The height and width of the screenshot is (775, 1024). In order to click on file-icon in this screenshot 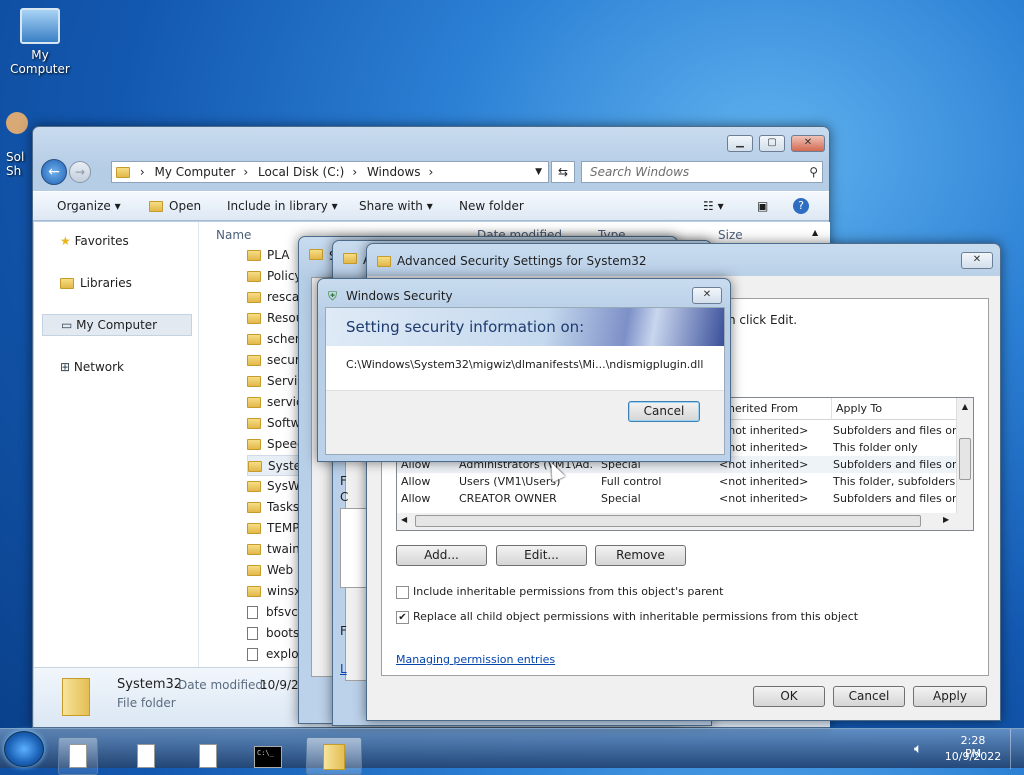, I will do `click(252, 633)`.